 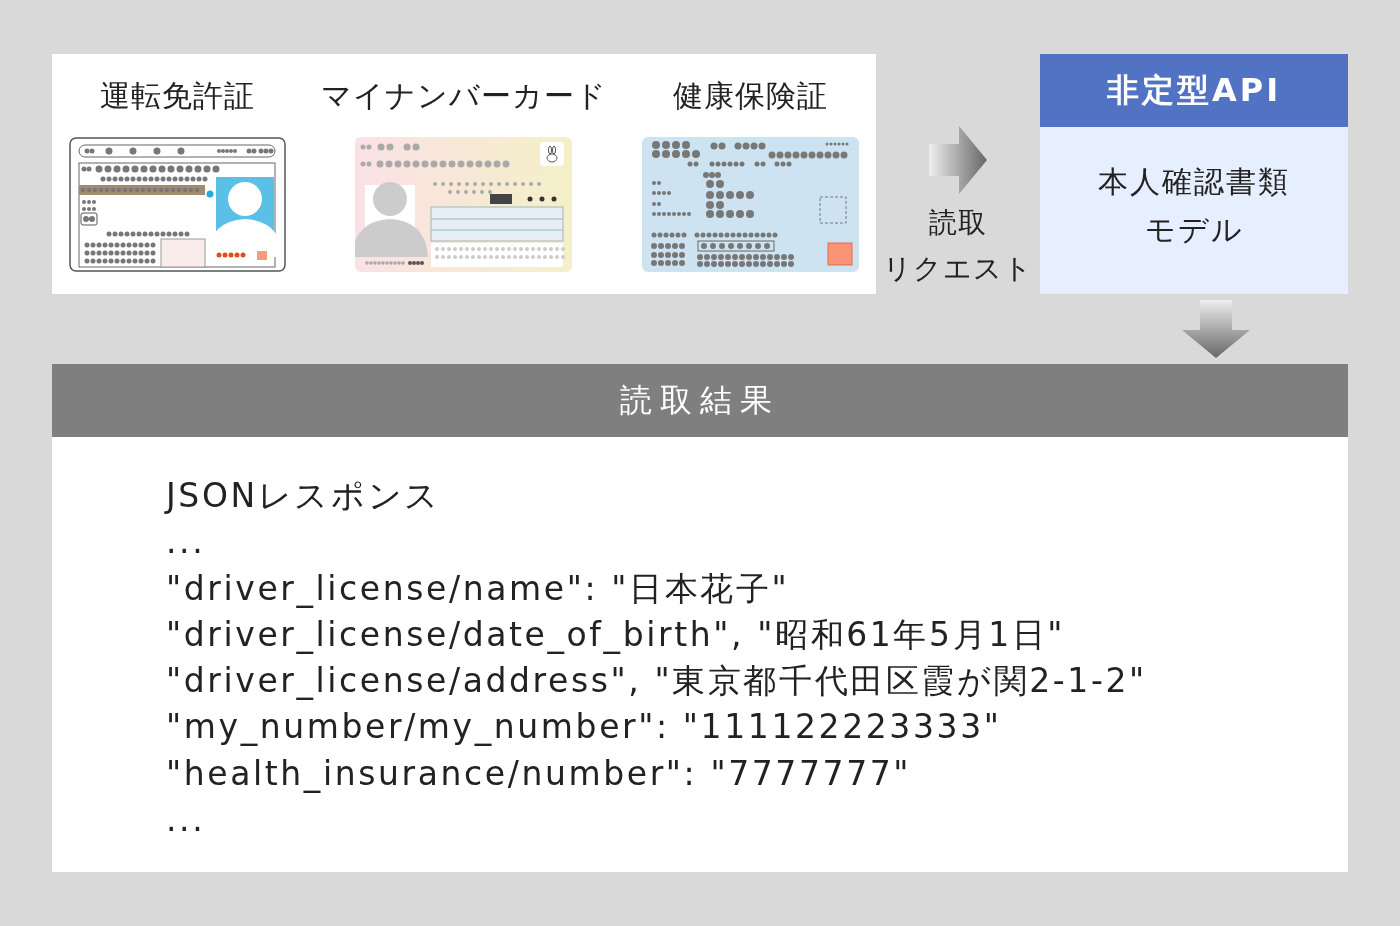 I want to click on document-label: 健康保険証, so click(x=750, y=96).